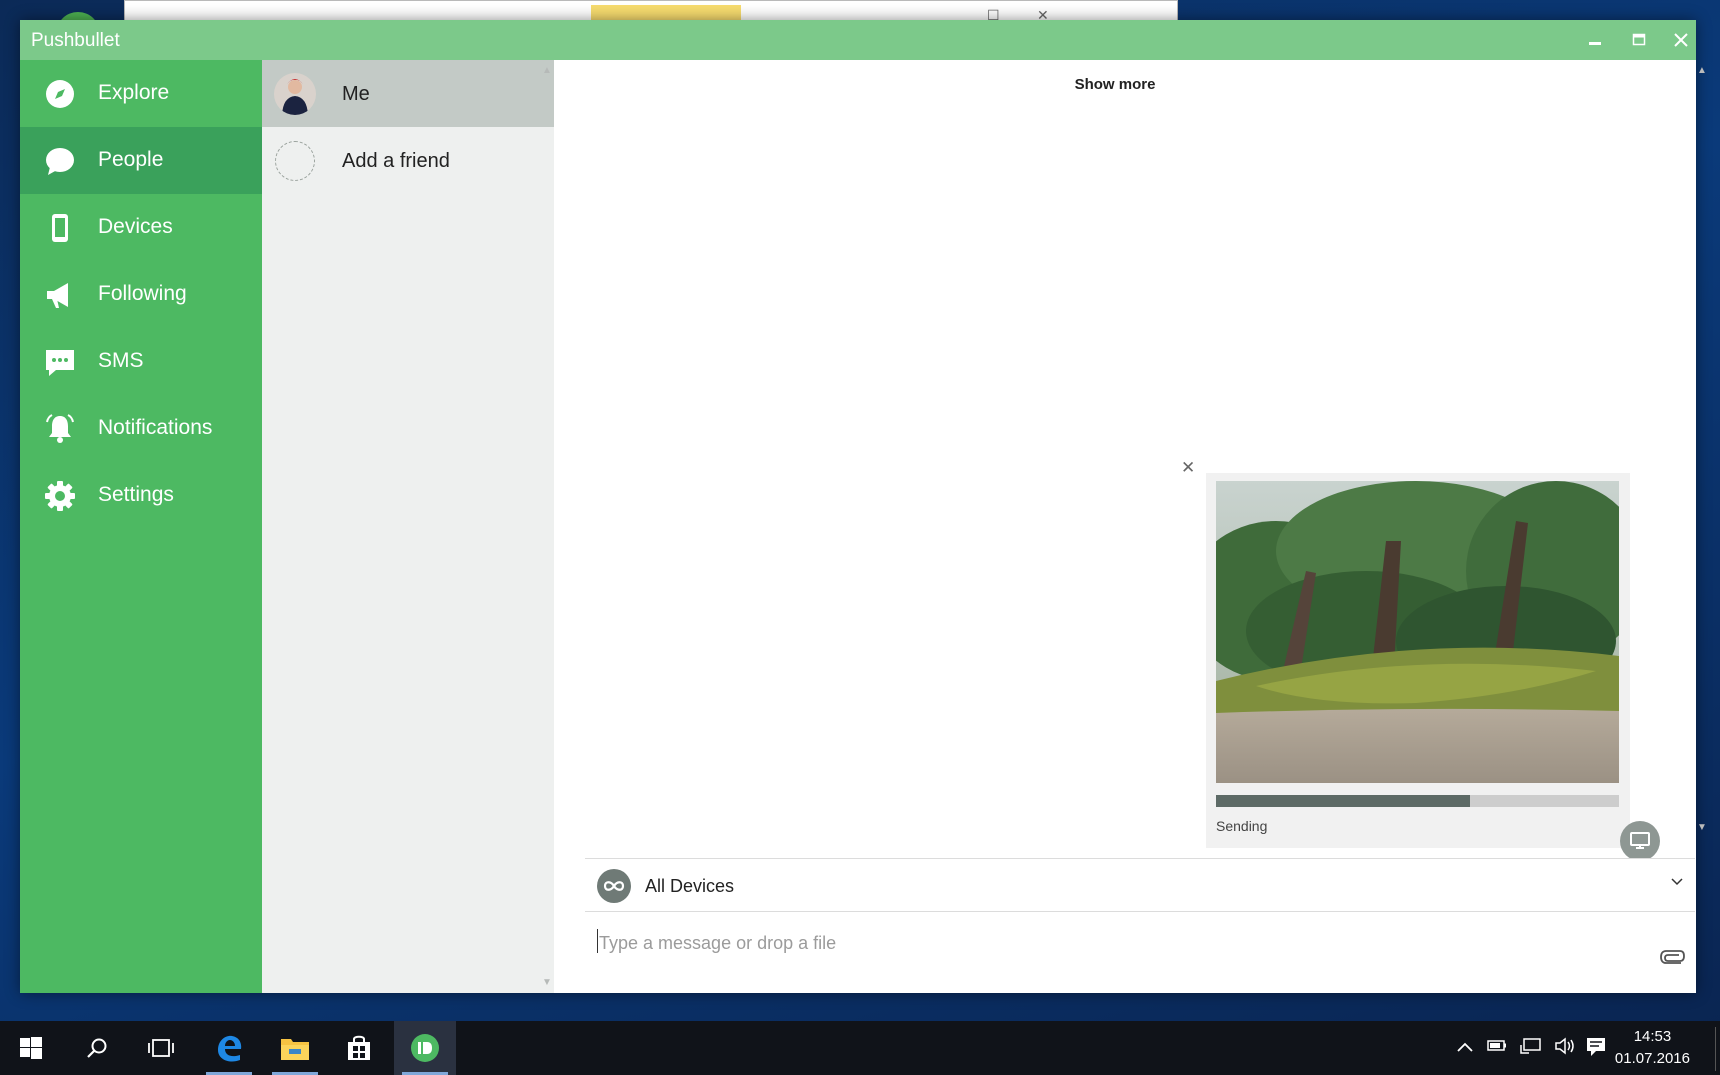  Describe the element at coordinates (1497, 1047) in the screenshot. I see `battery-icon` at that location.